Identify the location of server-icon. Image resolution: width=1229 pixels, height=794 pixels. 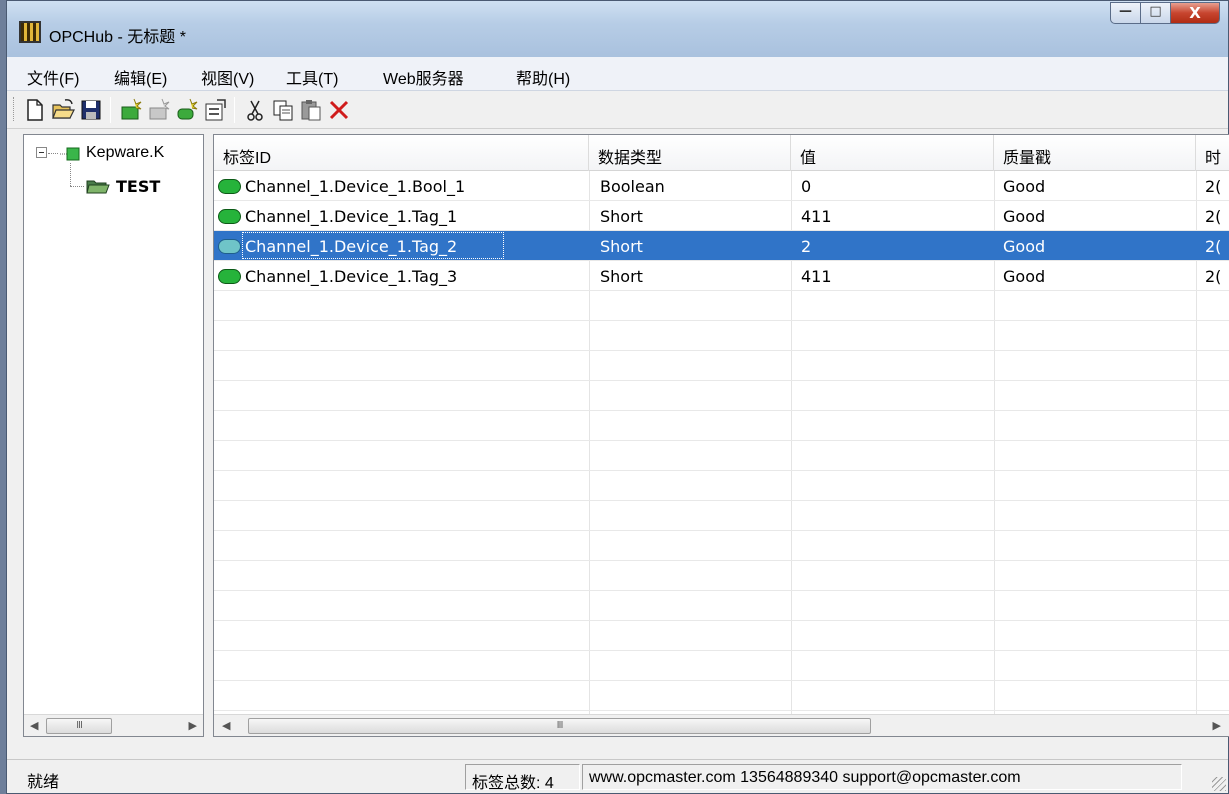
(70, 154).